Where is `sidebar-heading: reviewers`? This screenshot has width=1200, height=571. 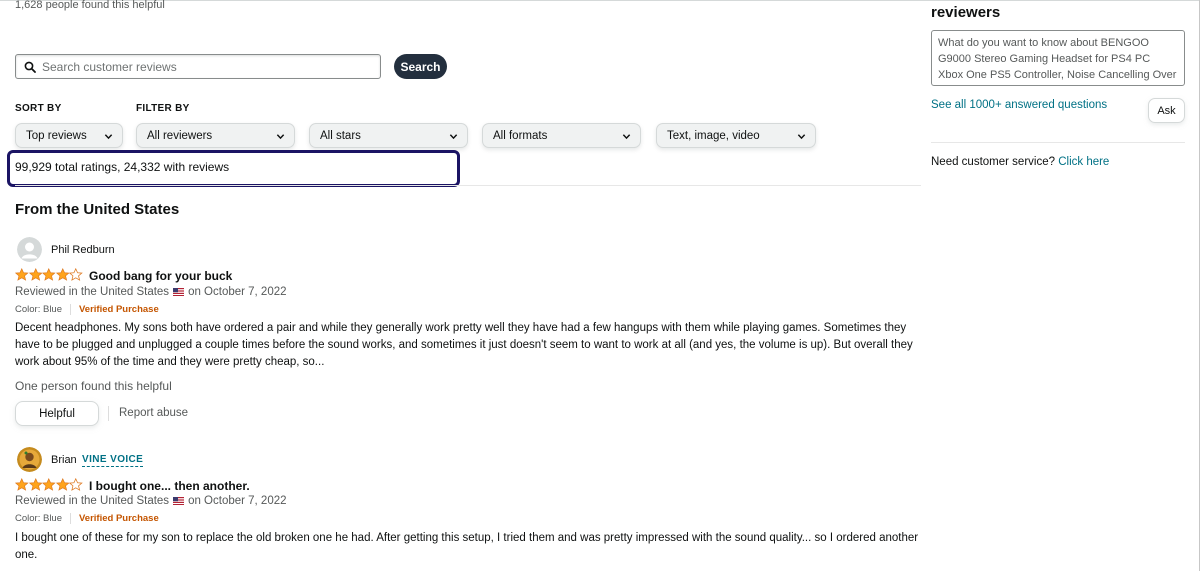
sidebar-heading: reviewers is located at coordinates (966, 12).